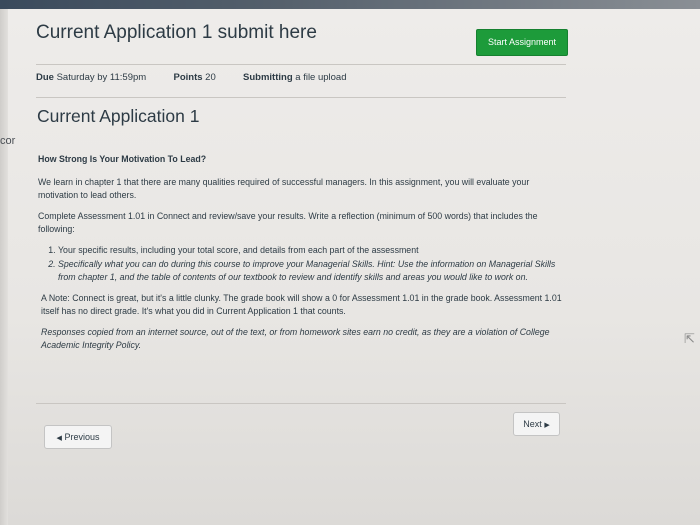 The width and height of the screenshot is (700, 525). What do you see at coordinates (321, 77) in the screenshot?
I see `submitting-value: a file upload` at bounding box center [321, 77].